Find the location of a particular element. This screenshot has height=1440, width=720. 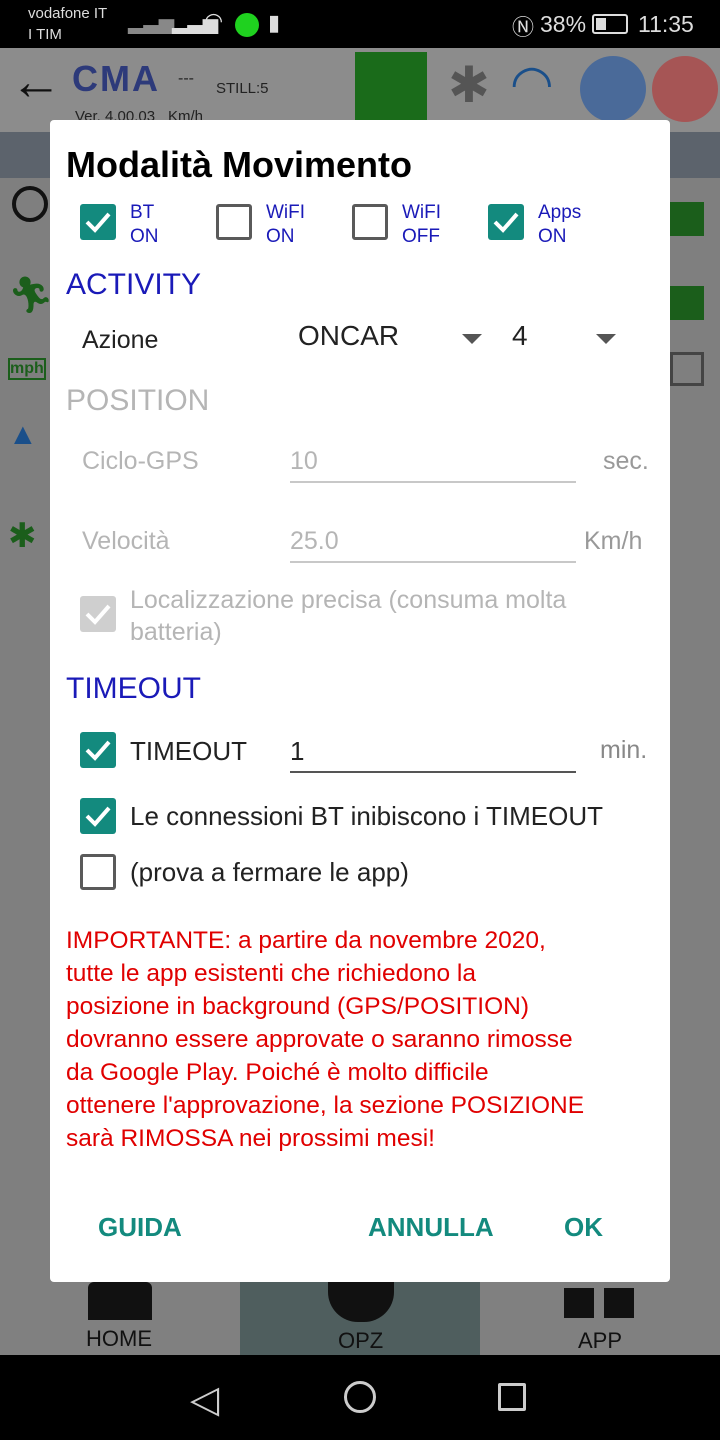

system-nav-bar: ◁ is located at coordinates (360, 1397).